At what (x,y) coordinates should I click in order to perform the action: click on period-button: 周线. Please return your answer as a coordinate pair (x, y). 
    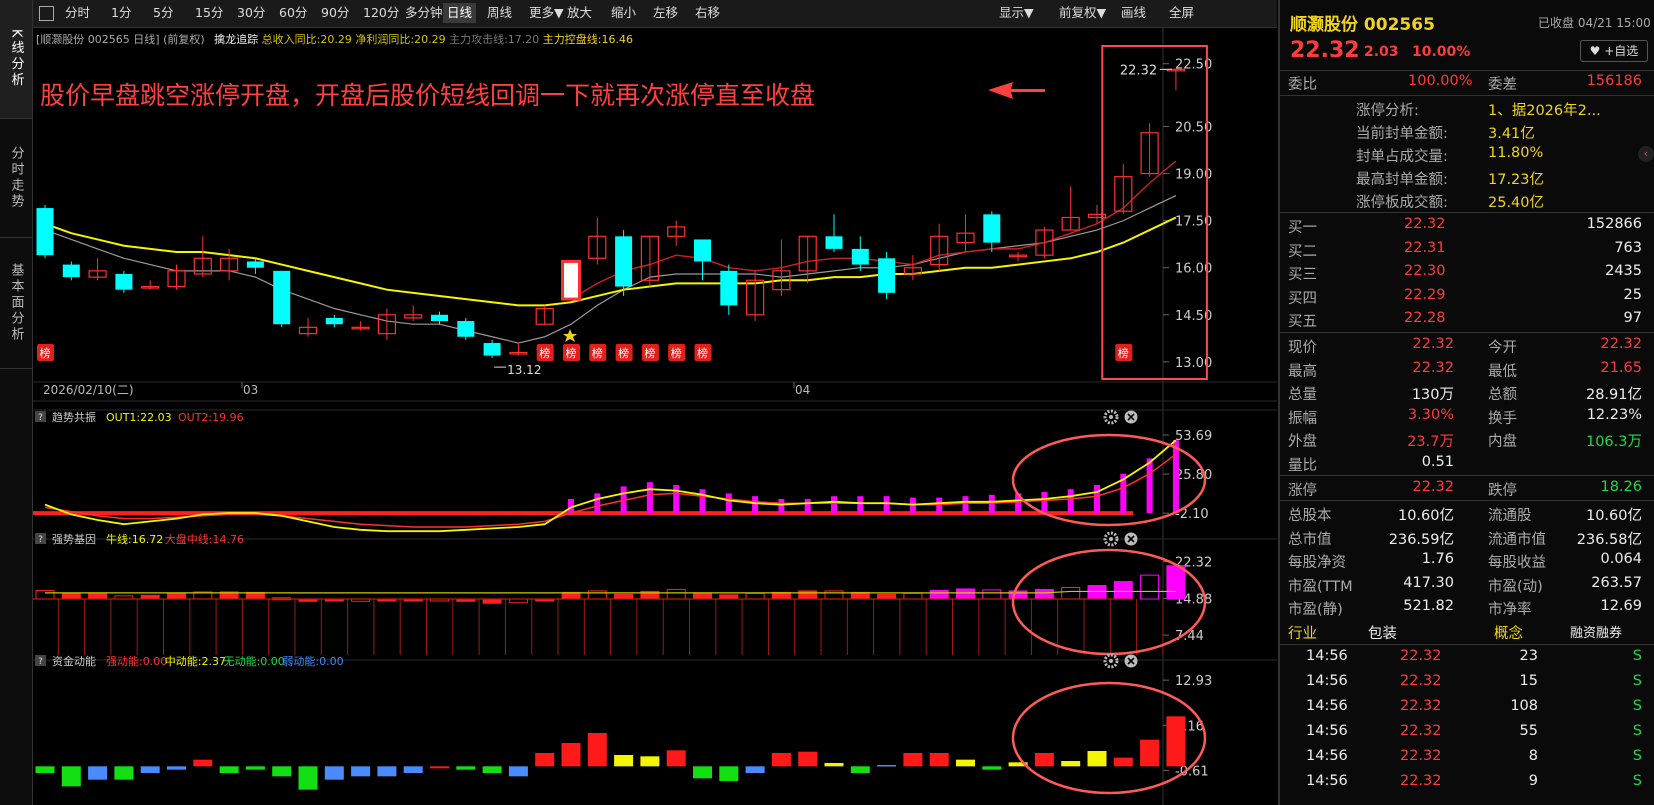
    Looking at the image, I should click on (499, 13).